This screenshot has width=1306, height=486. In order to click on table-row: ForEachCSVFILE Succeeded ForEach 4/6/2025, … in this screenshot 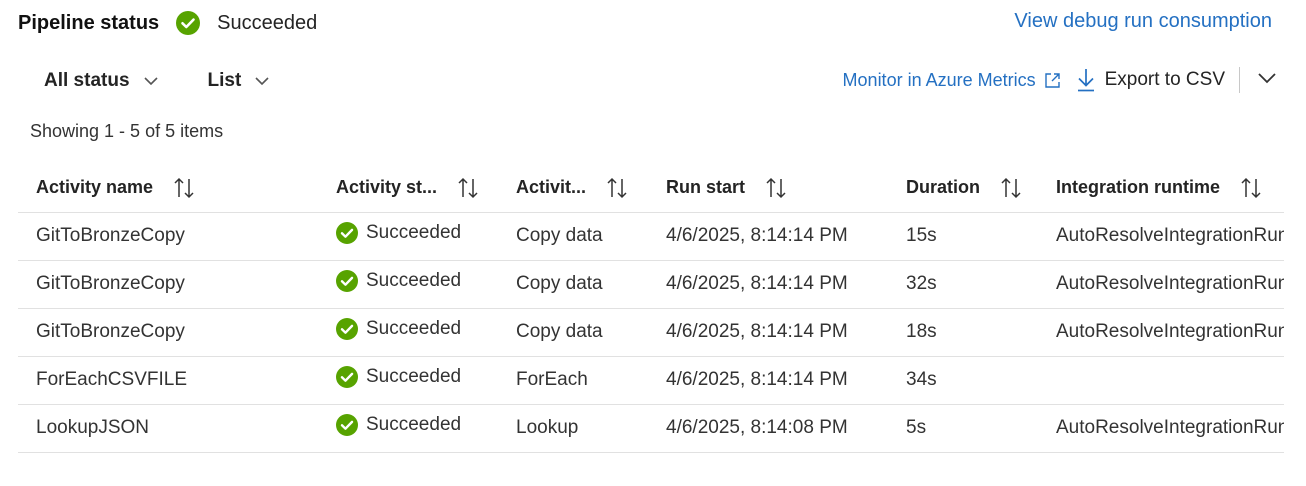, I will do `click(651, 380)`.